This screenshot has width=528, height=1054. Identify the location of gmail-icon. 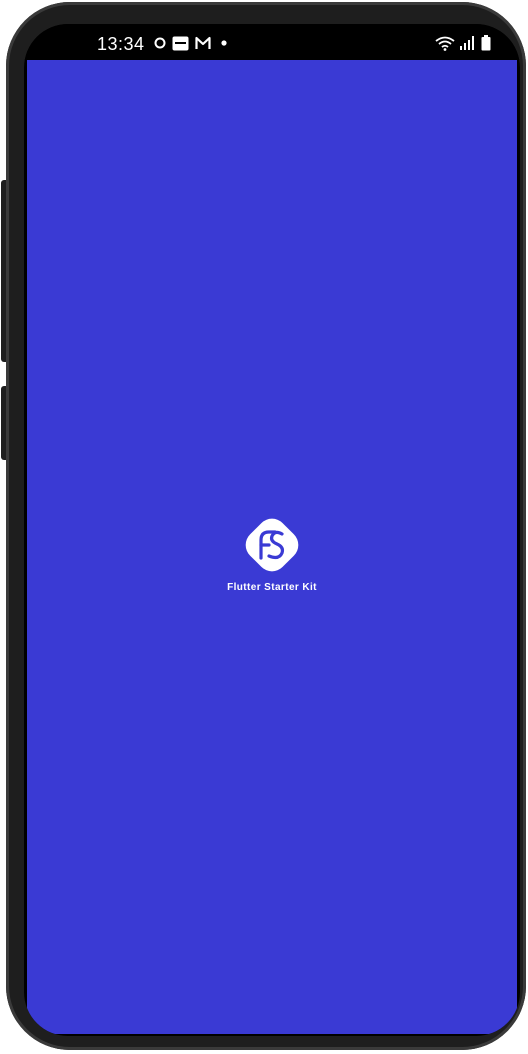
(203, 42).